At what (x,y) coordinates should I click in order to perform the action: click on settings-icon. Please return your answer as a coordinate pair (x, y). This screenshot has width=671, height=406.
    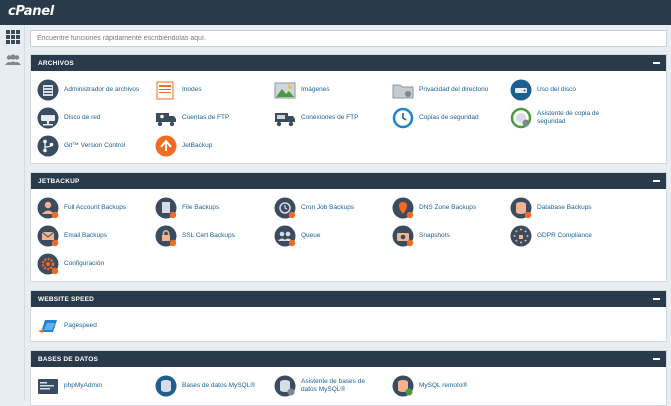
    Looking at the image, I should click on (48, 264).